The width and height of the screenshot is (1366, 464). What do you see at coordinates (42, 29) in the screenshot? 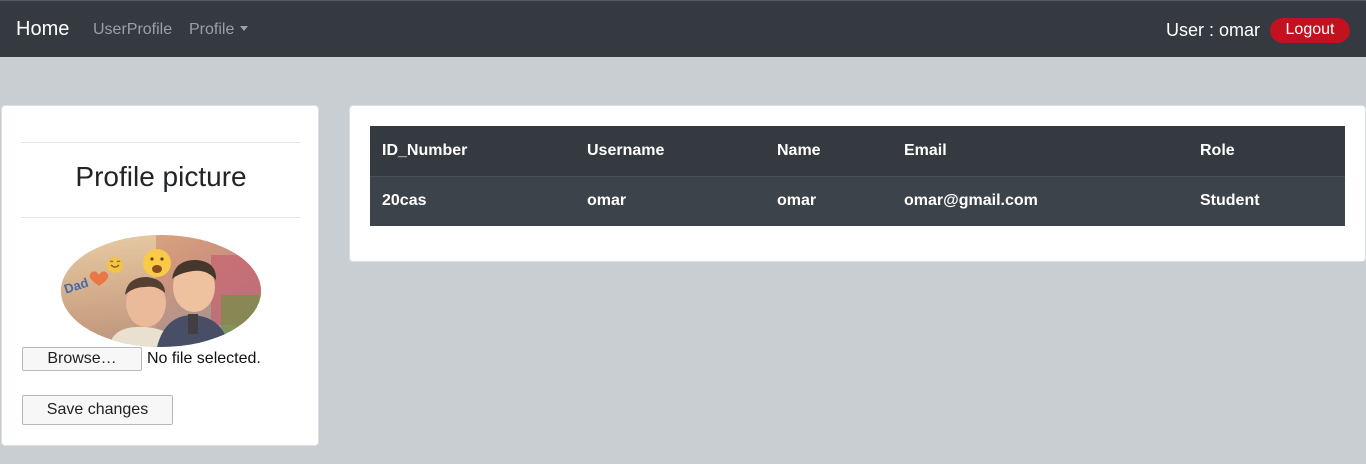
I see `nav-home-link: Home` at bounding box center [42, 29].